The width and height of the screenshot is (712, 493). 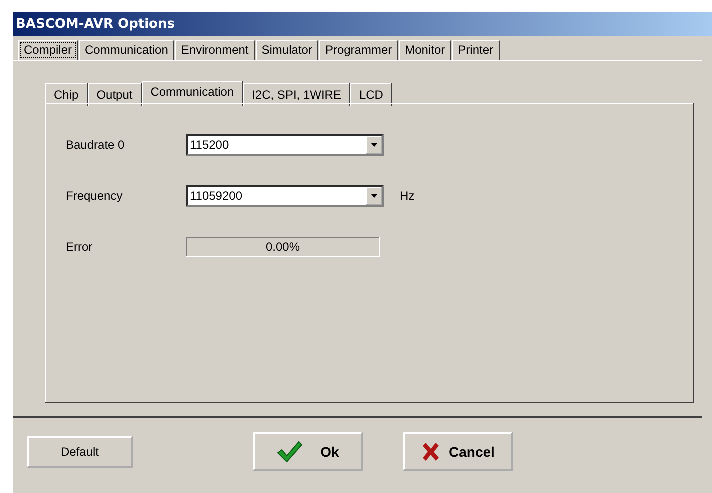 I want to click on tab: LCD, so click(x=371, y=94).